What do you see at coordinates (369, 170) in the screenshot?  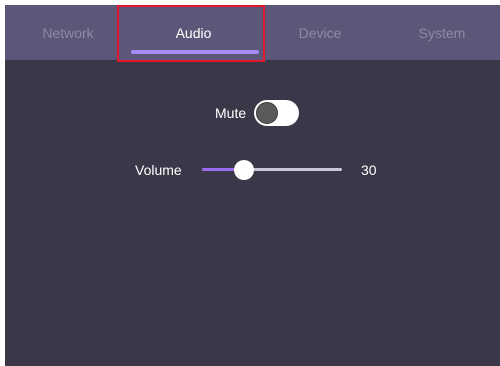 I see `volume-value: 30` at bounding box center [369, 170].